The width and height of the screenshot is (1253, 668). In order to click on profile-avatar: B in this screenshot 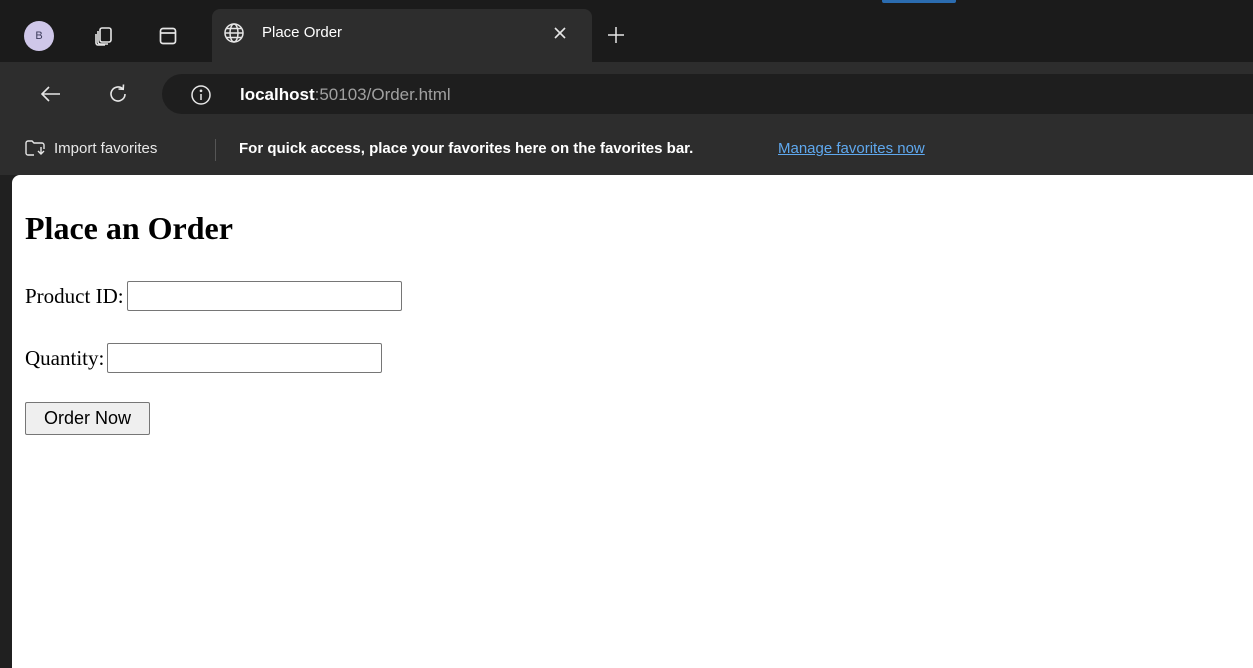, I will do `click(39, 36)`.